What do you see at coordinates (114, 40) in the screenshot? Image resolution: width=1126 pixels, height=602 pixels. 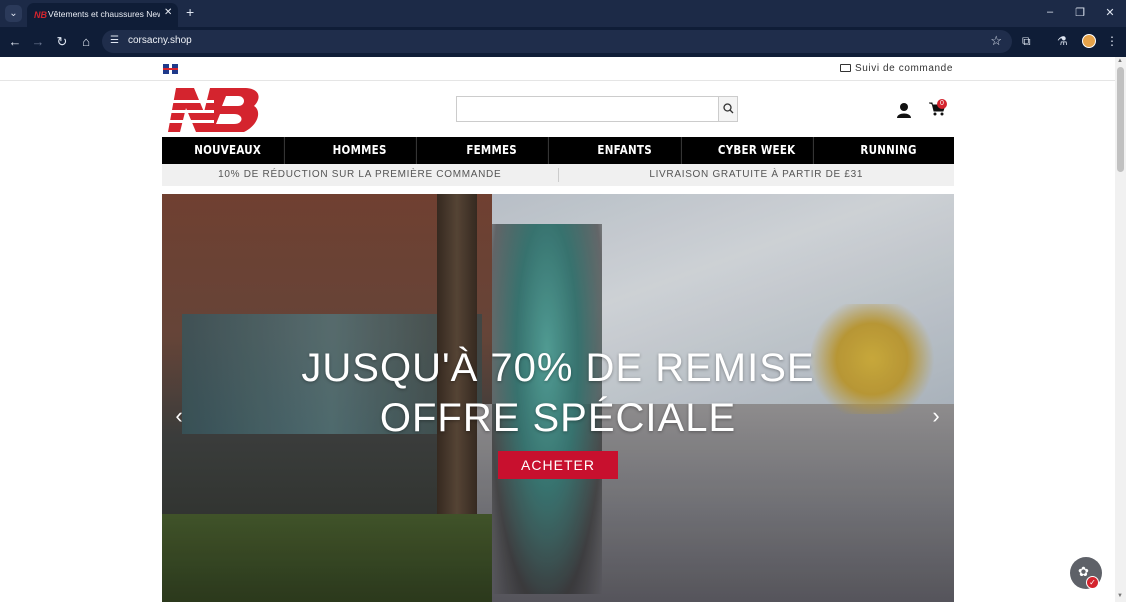 I see `site-info-icon: ☰` at bounding box center [114, 40].